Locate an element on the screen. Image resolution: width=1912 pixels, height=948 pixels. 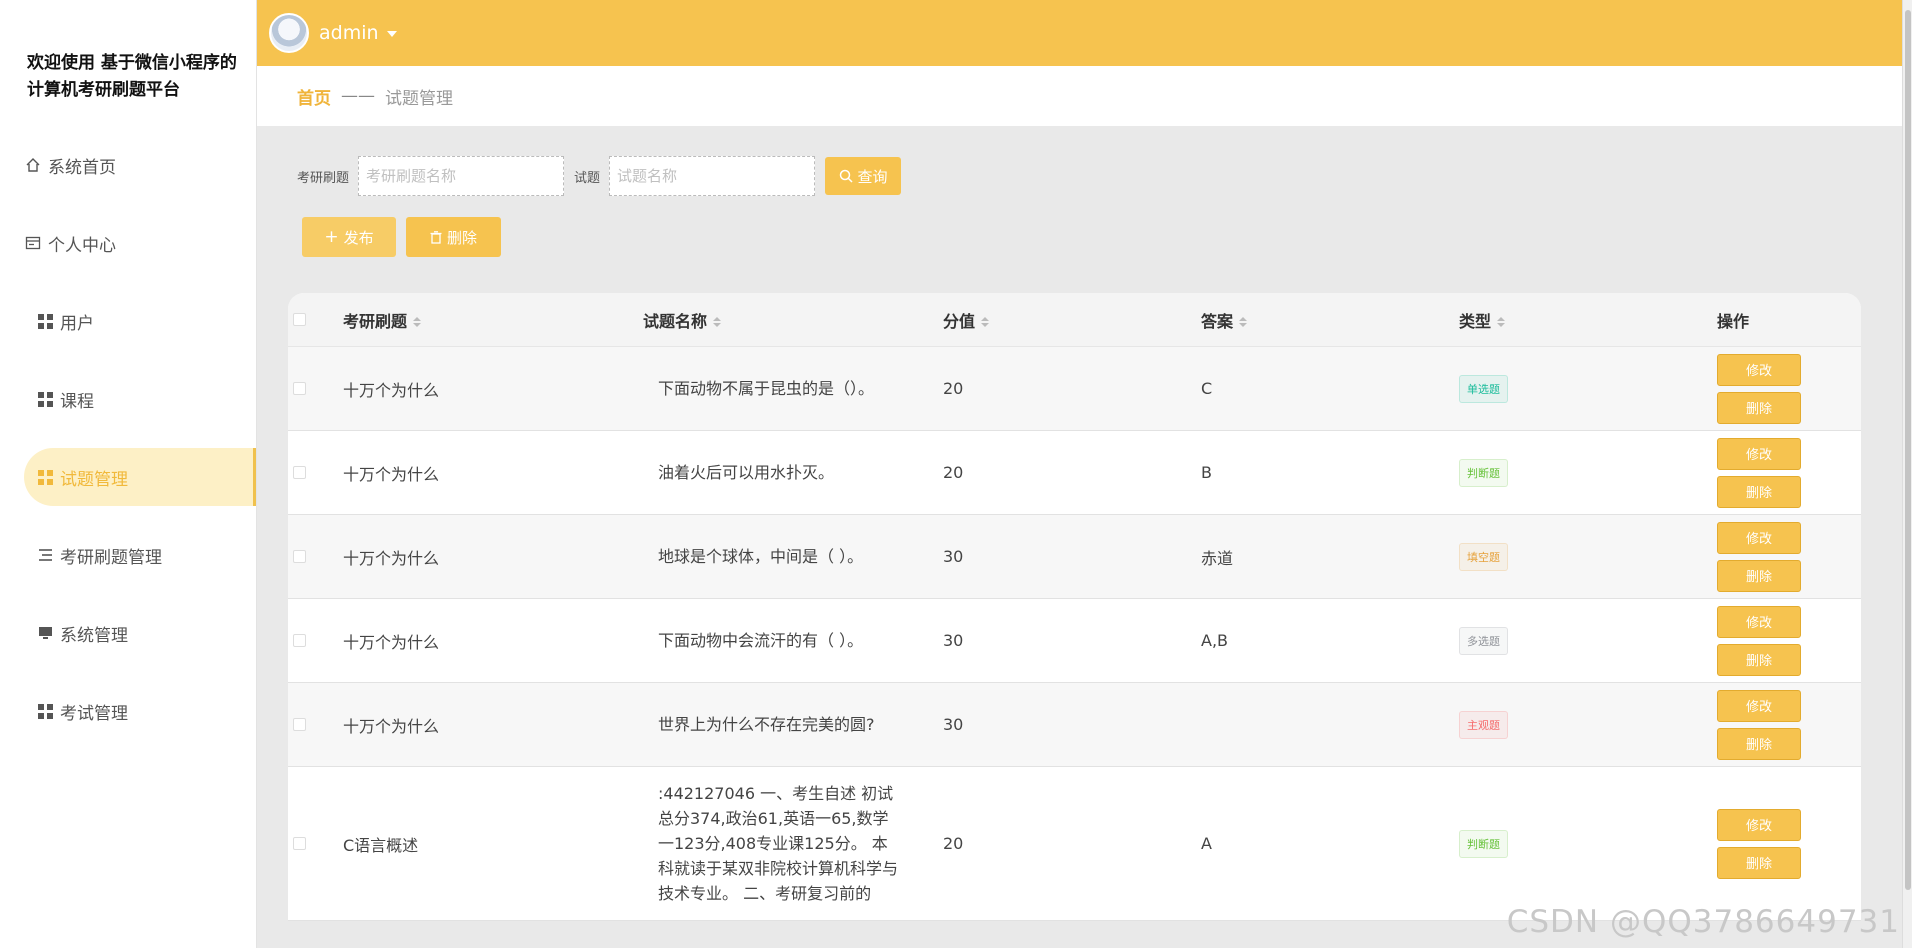
breadcrumb: 首页 —— 试题管理 is located at coordinates (1079, 96).